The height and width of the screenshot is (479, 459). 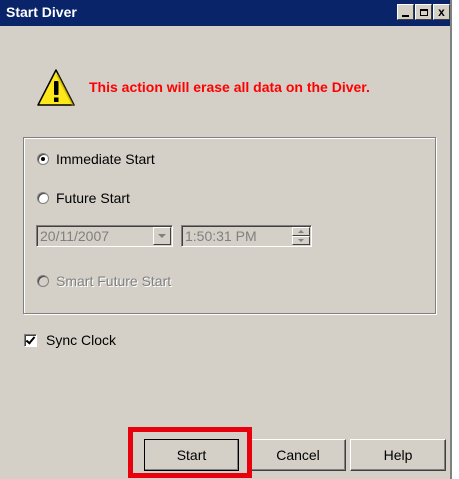 I want to click on spin-up-icon, so click(x=301, y=231).